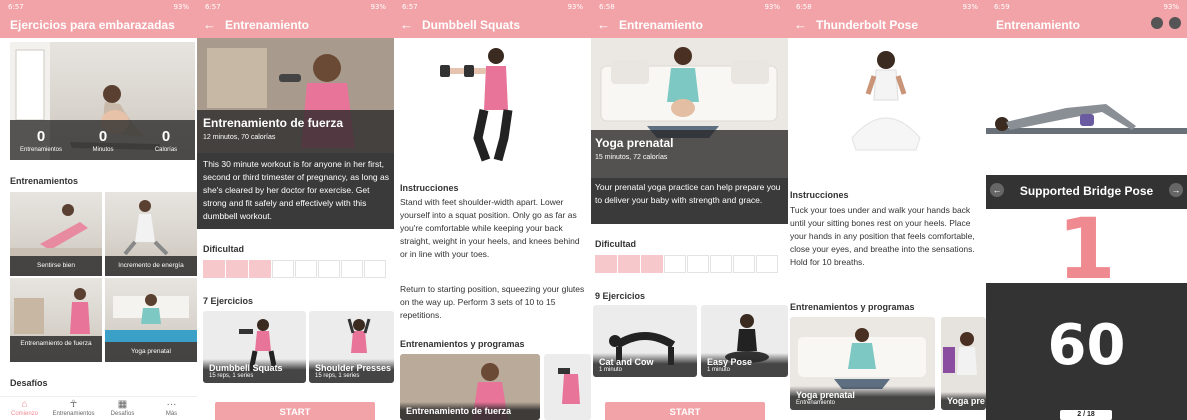  I want to click on card-overlay: Easy Pose 1 minuto, so click(744, 365).